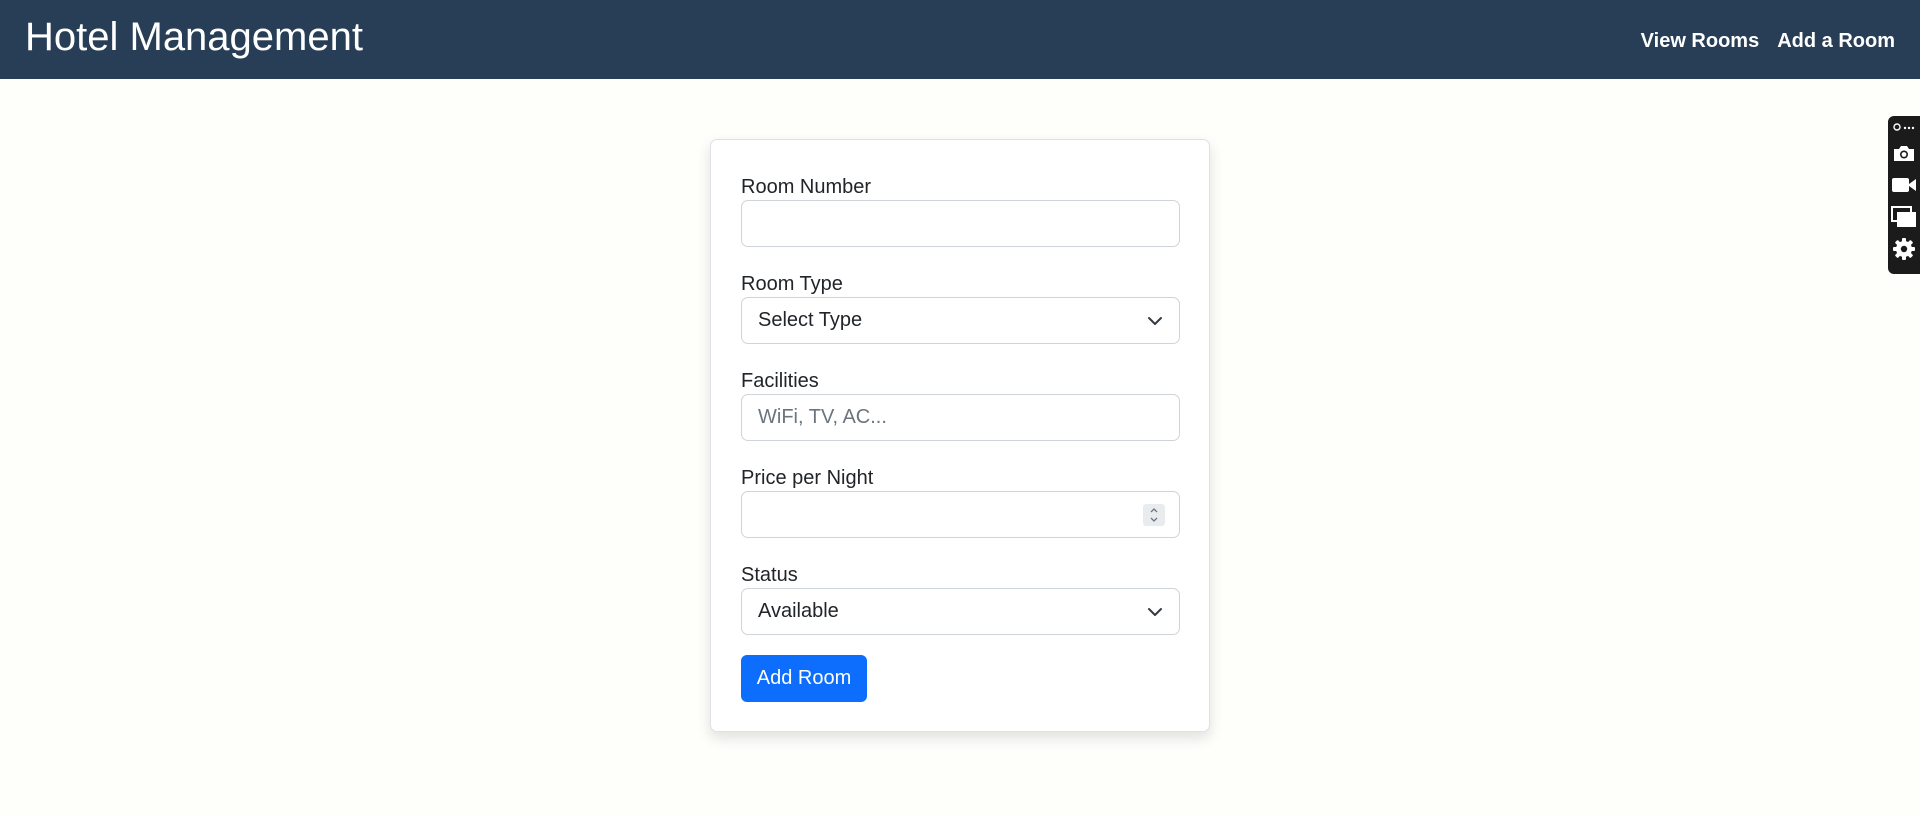 This screenshot has height=816, width=1920. Describe the element at coordinates (810, 320) in the screenshot. I see `room-type-selected: Select Type` at that location.